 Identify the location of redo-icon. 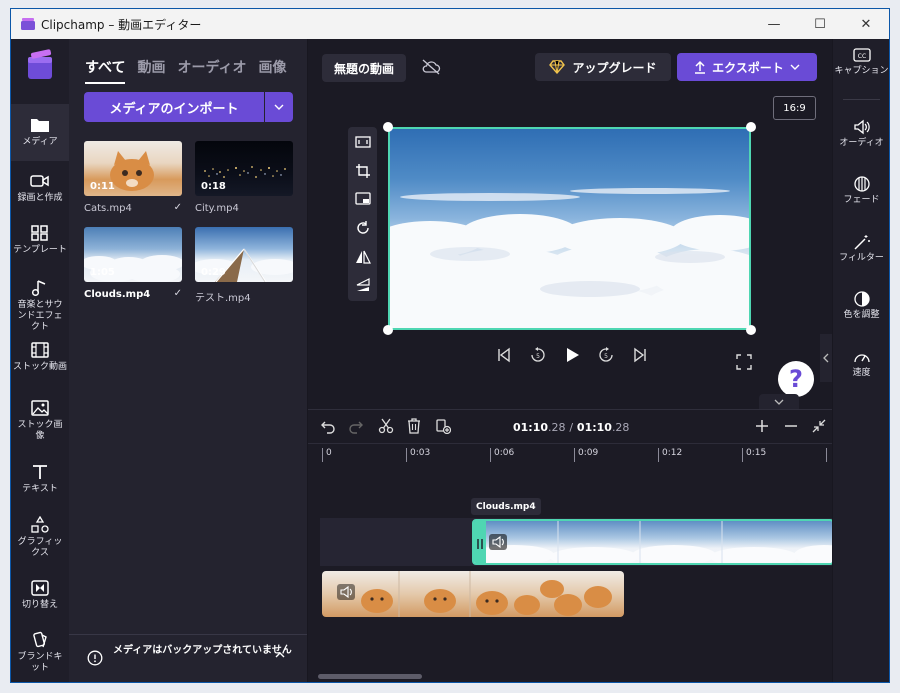
(356, 426).